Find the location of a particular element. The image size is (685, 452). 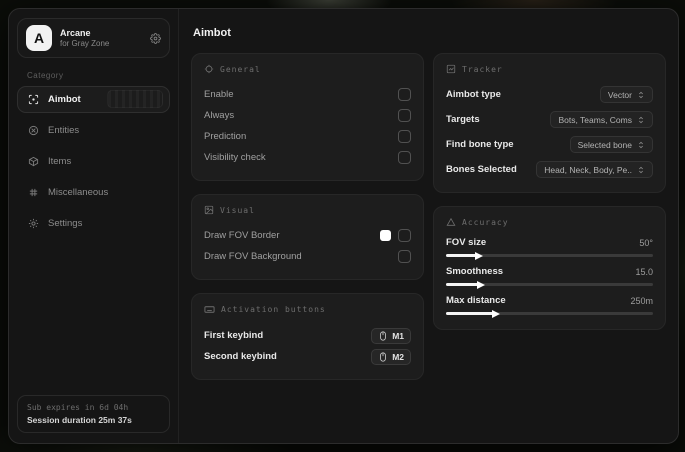

sidebar-item-items: Items is located at coordinates (93, 161).